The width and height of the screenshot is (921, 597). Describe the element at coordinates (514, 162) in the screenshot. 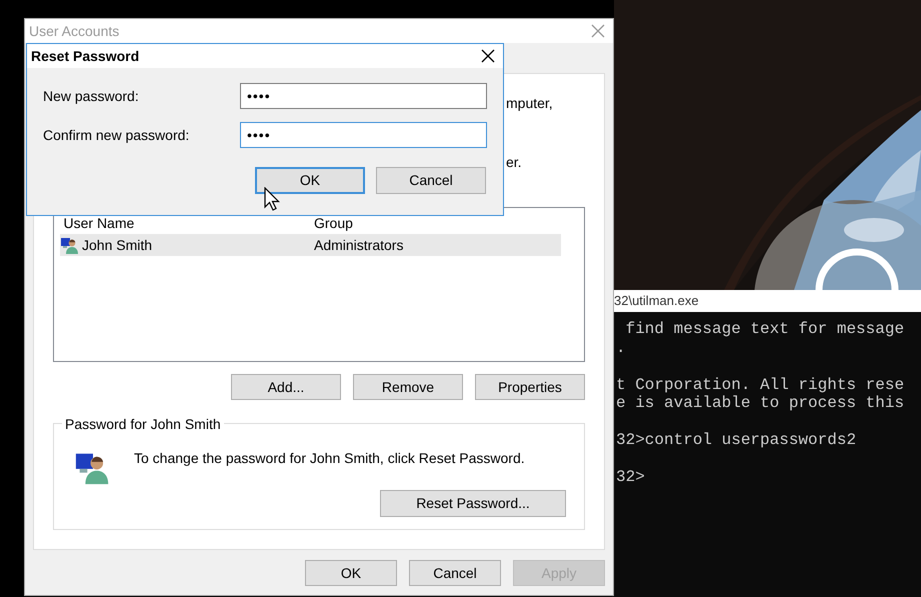

I see `description-text: er.` at that location.